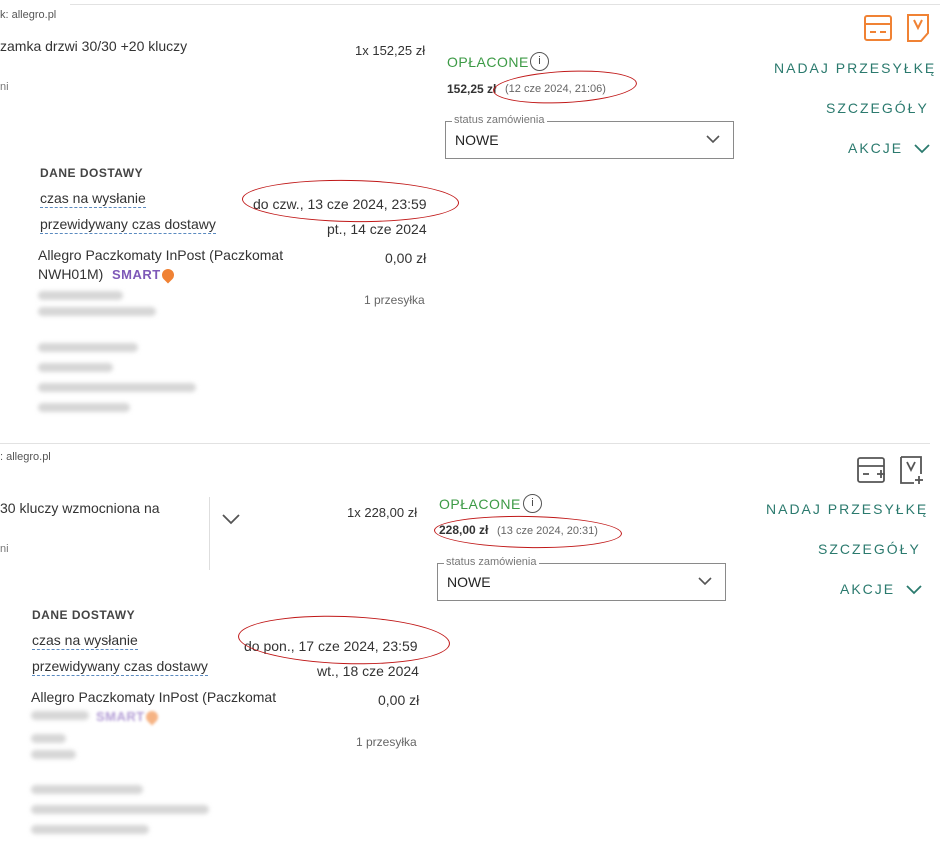 Image resolution: width=940 pixels, height=848 pixels. Describe the element at coordinates (28, 15) in the screenshot. I see `order-source: k: allegro.pl` at that location.